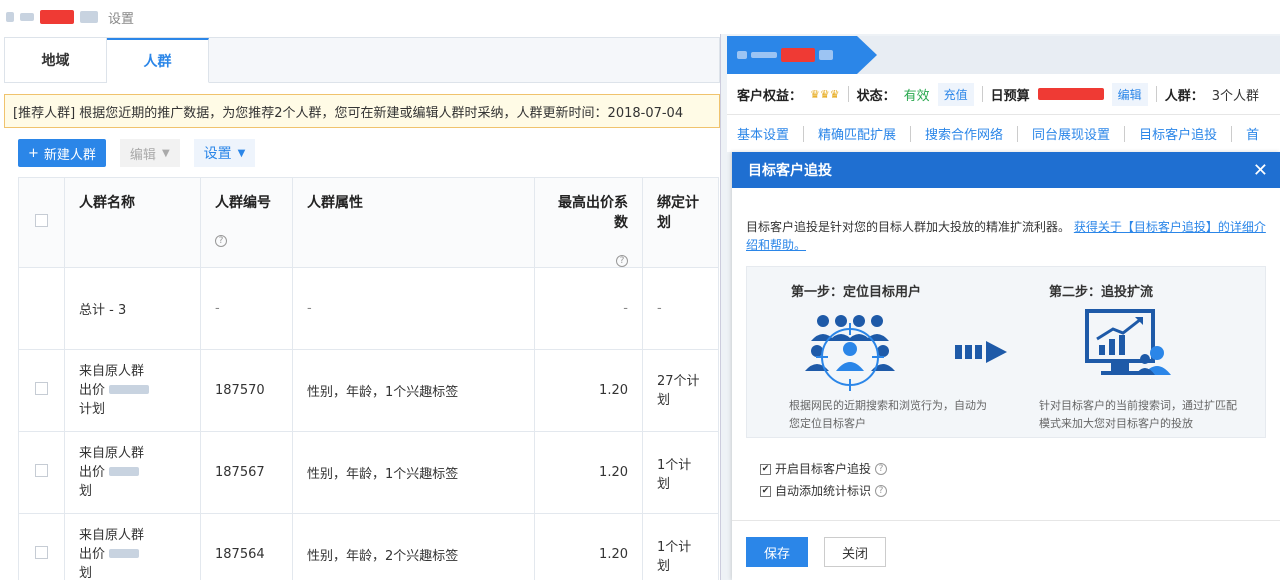  I want to click on settings-subnav: 基本设置 精确匹配扩展 搜索合作网络 同台展现设置 目标客户追投 首, so click(1003, 133).